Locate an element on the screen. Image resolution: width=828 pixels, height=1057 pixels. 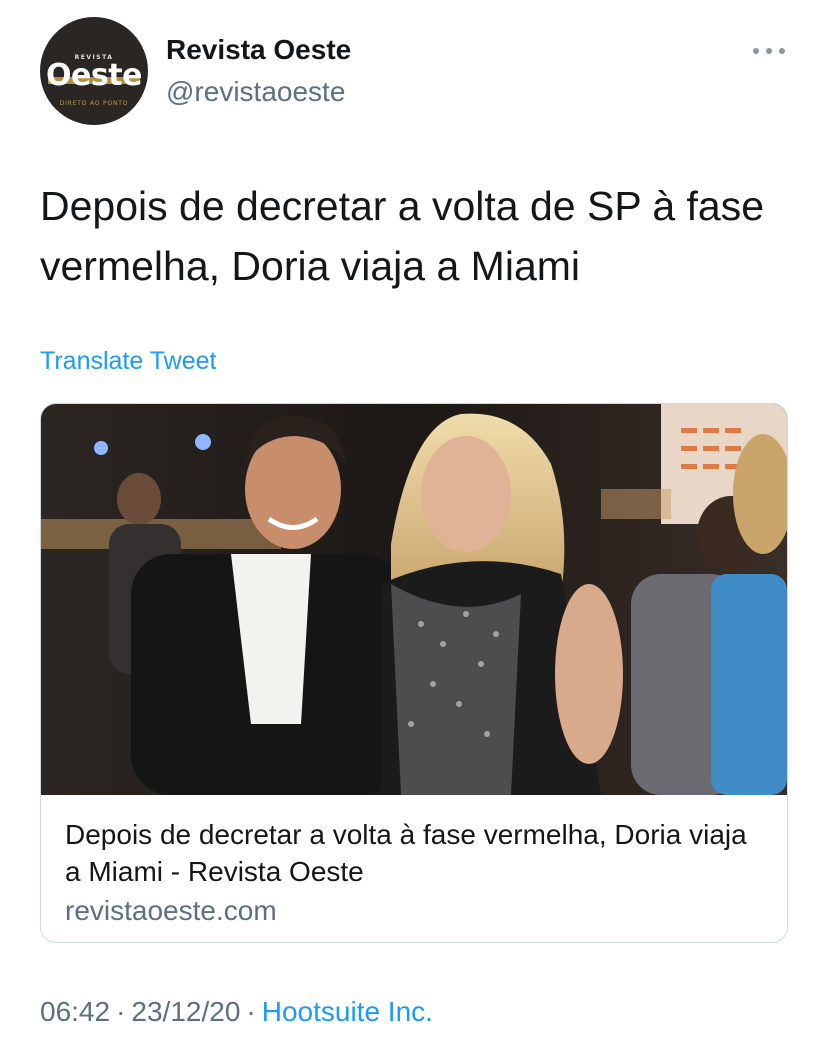
author-display-name: Revista Oeste is located at coordinates (258, 50).